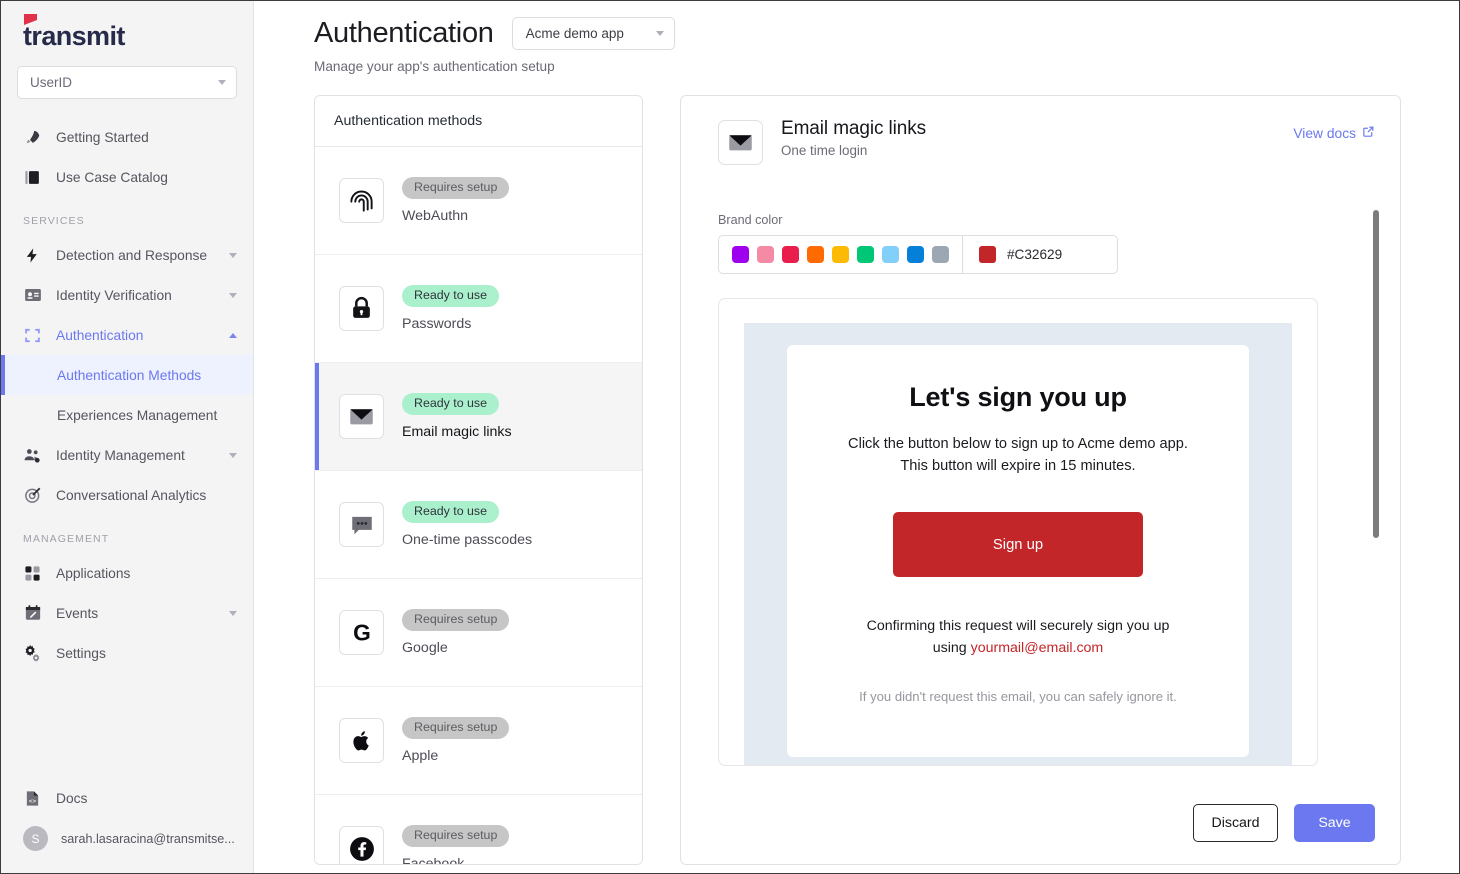 Image resolution: width=1460 pixels, height=874 pixels. Describe the element at coordinates (361, 200) in the screenshot. I see `fingerprint-icon` at that location.